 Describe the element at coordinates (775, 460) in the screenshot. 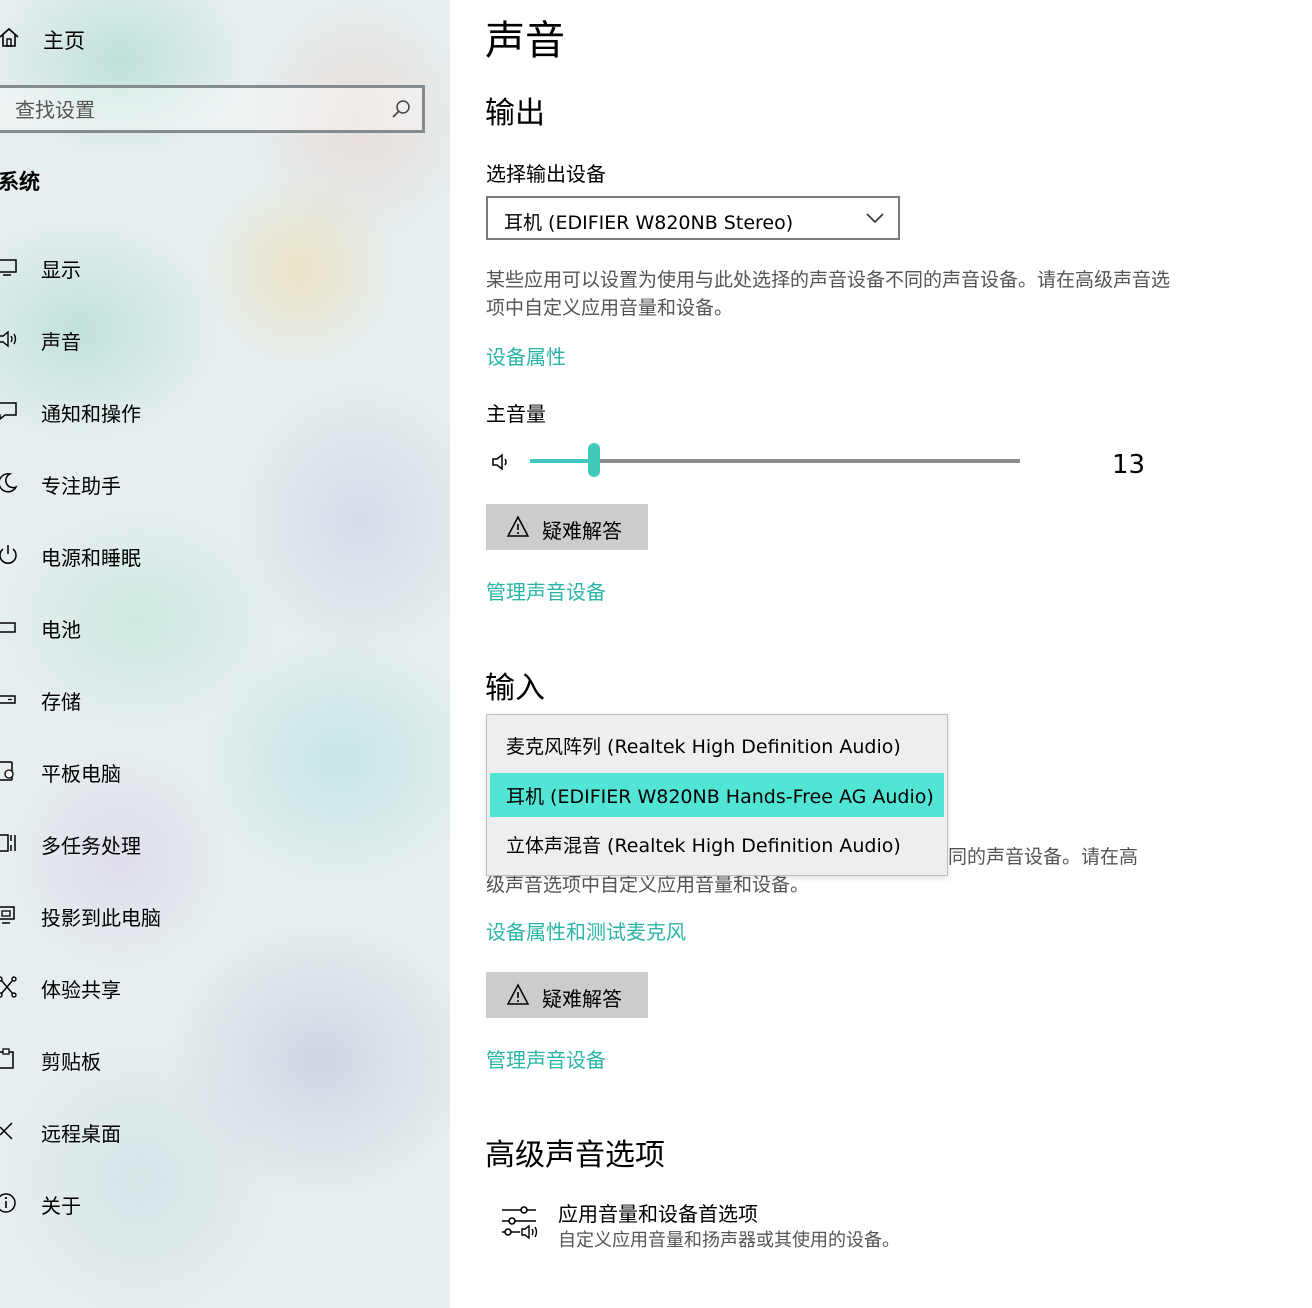

I see `volume-slider` at that location.